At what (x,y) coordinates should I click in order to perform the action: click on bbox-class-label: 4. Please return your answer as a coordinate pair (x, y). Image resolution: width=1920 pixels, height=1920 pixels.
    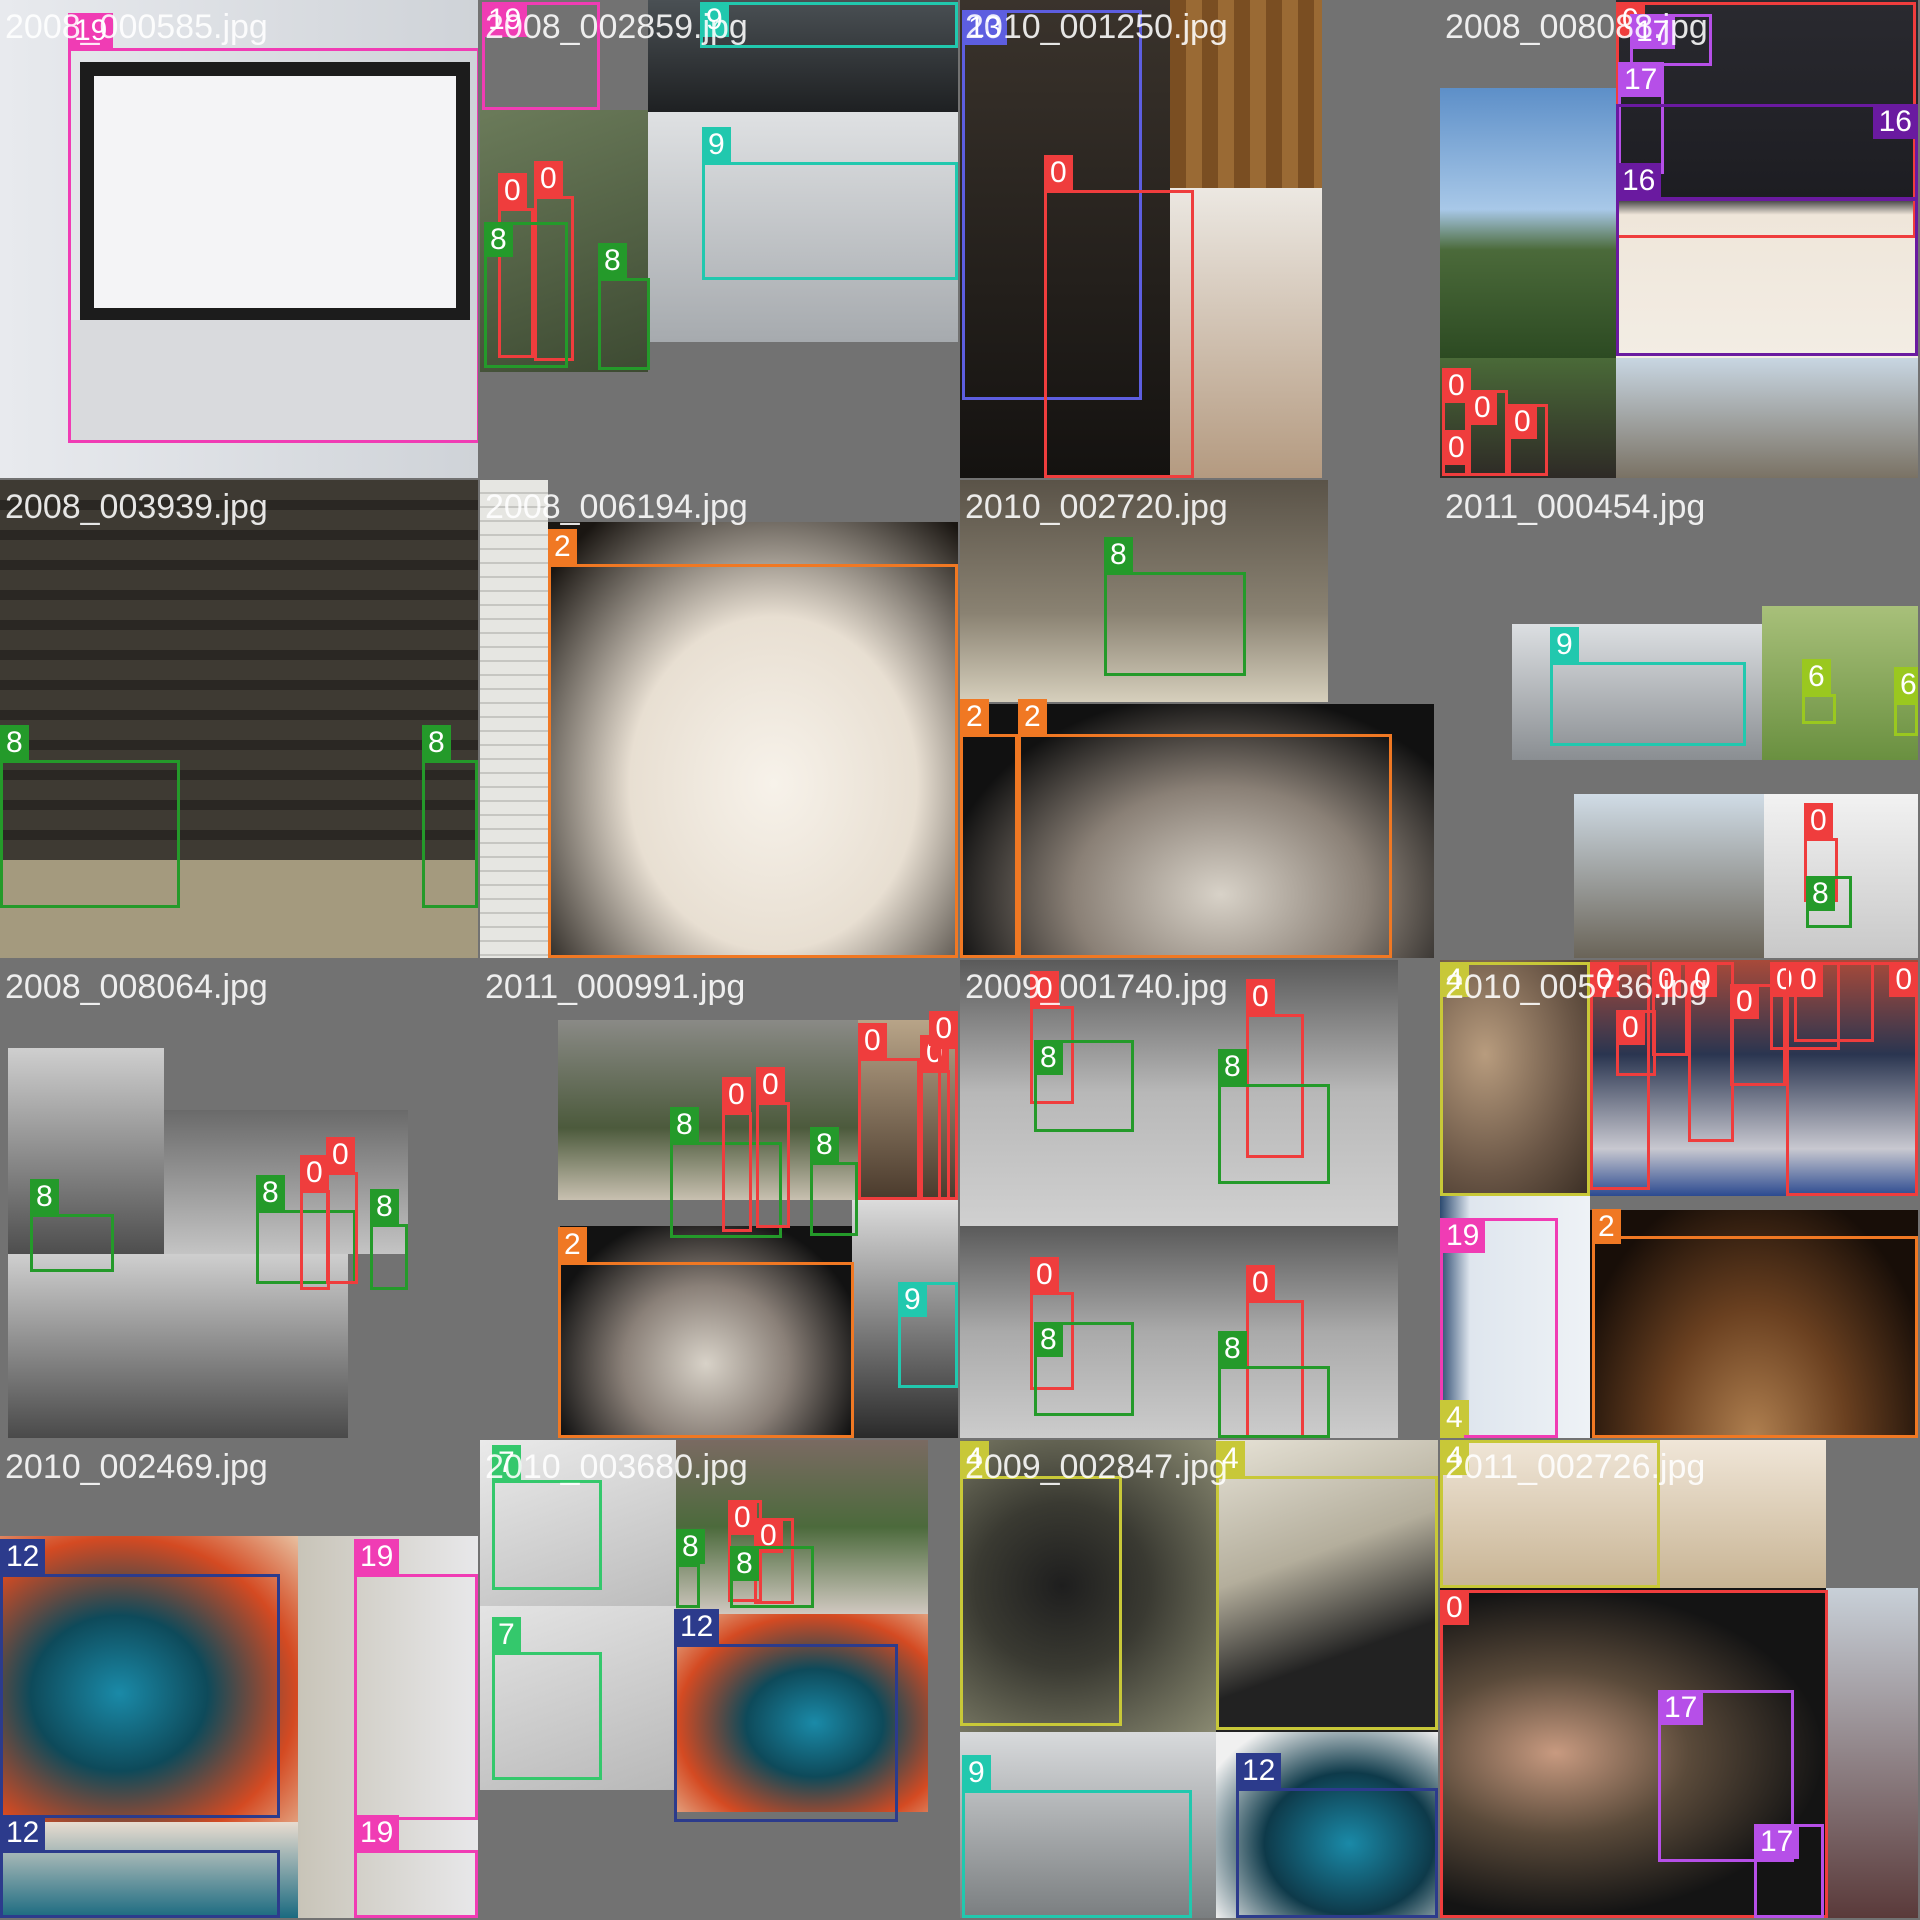
    Looking at the image, I should click on (1454, 1417).